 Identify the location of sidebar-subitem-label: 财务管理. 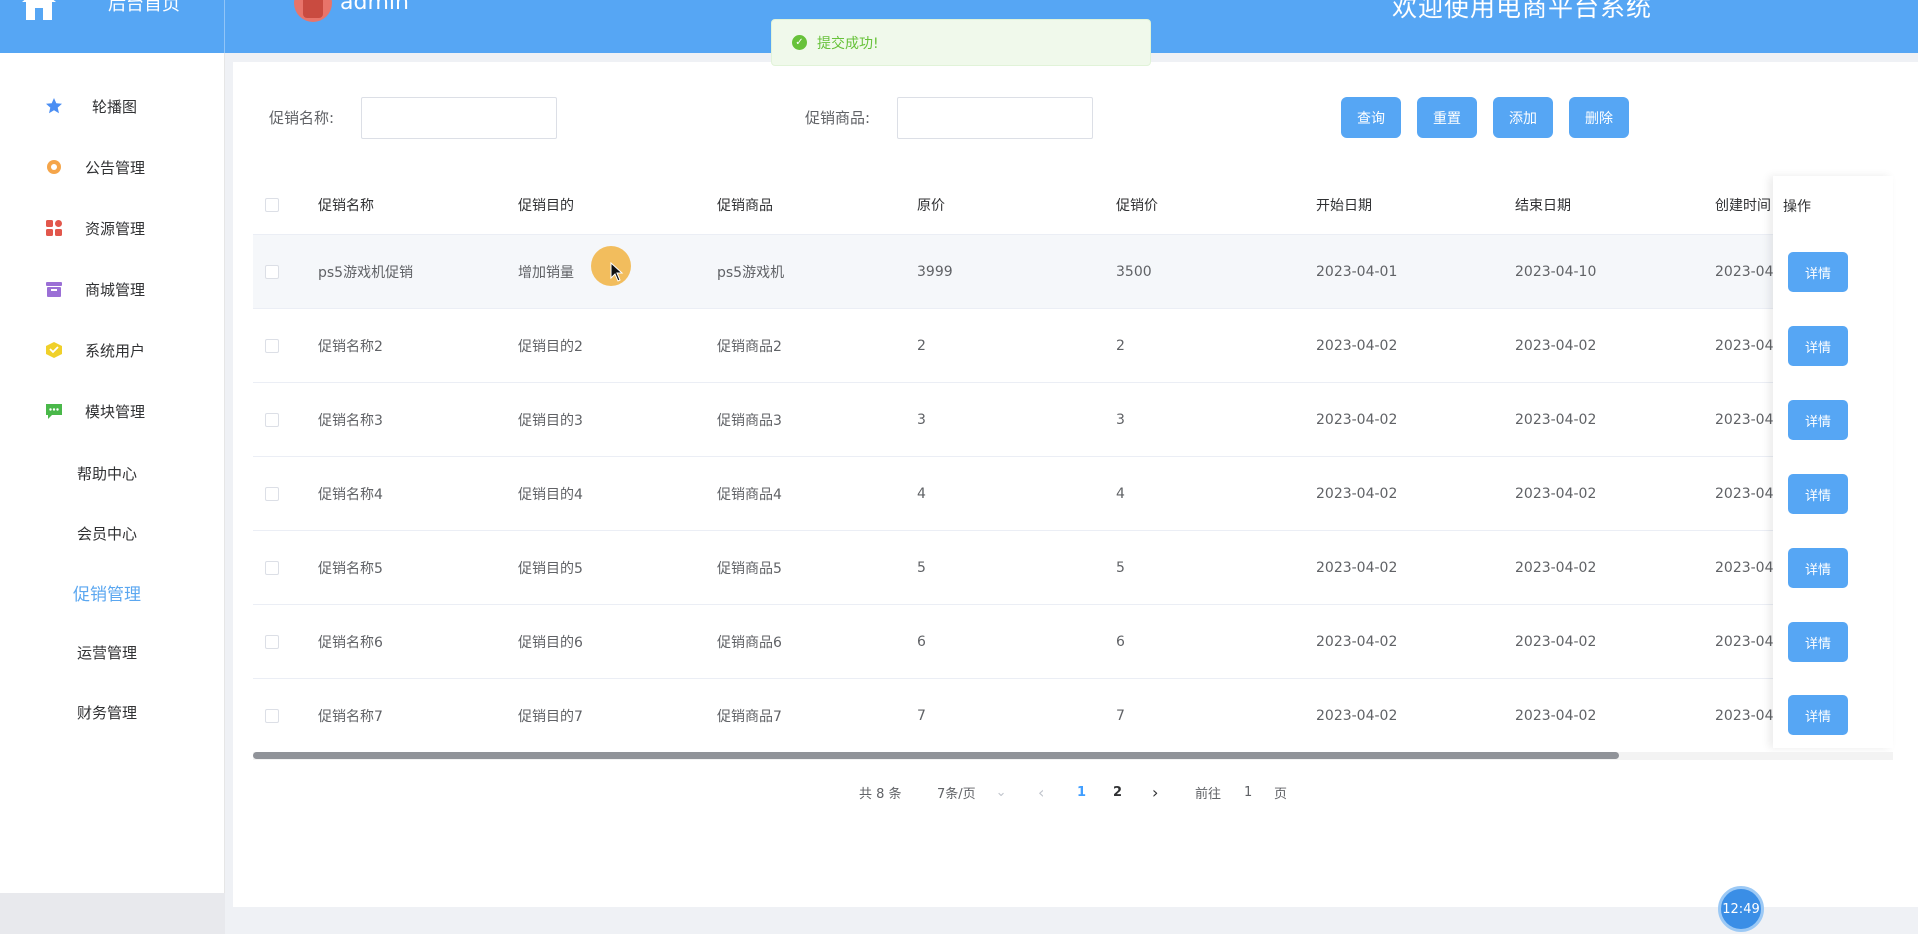
(107, 712).